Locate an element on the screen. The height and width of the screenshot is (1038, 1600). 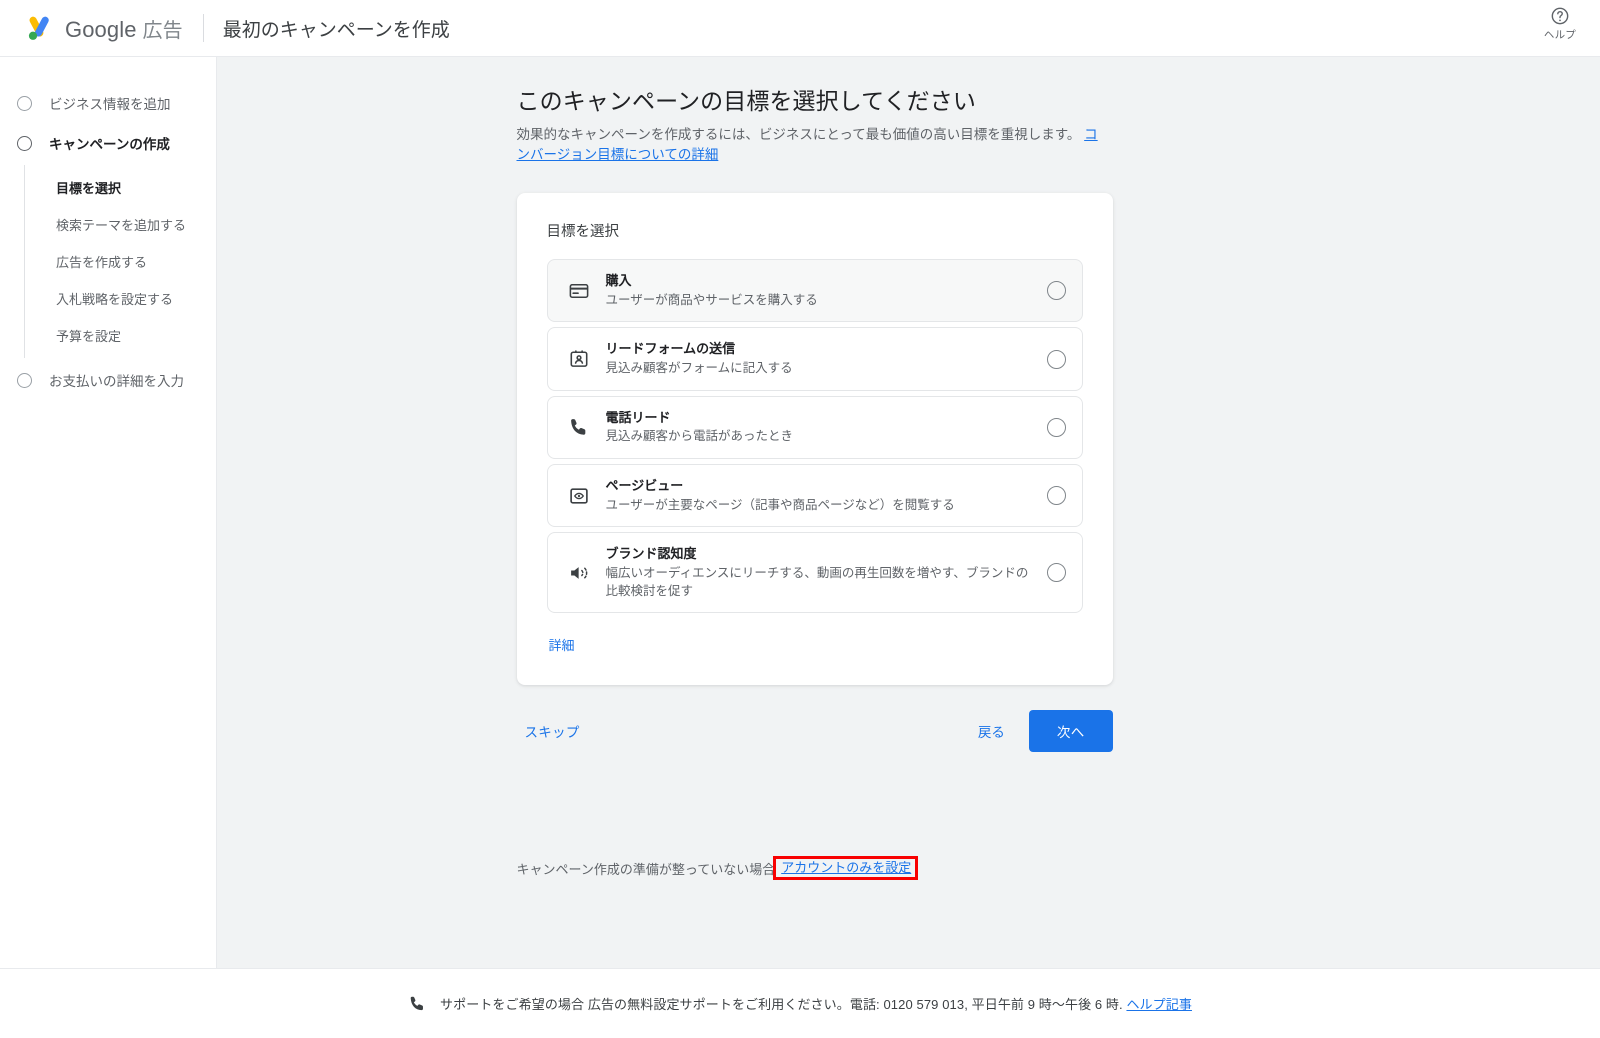
goal-option-phone-lead: 電話リード 見込み顧客から電話があったとき is located at coordinates (814, 427).